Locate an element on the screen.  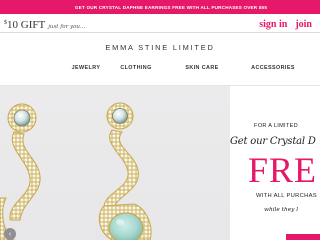
hero-free-text: FRE is located at coordinates (283, 170).